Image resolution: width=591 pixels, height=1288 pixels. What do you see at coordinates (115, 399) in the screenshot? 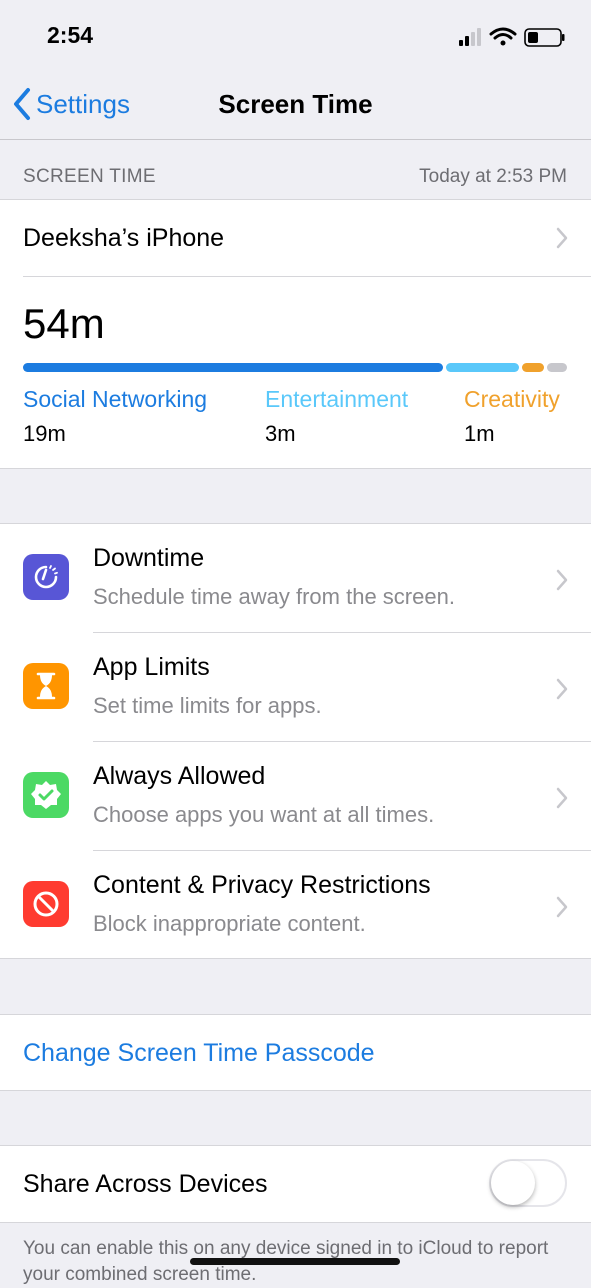
I see `category-social: Social Networking` at bounding box center [115, 399].